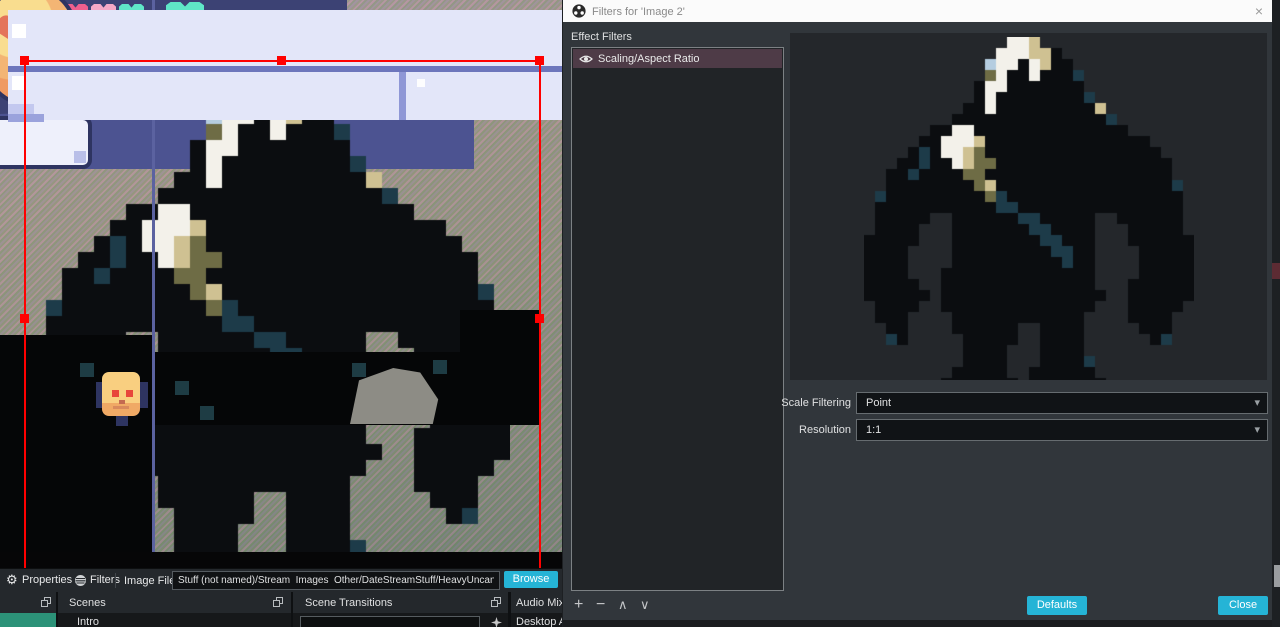  I want to click on resolution-select: 1:1 ▾, so click(1062, 430).